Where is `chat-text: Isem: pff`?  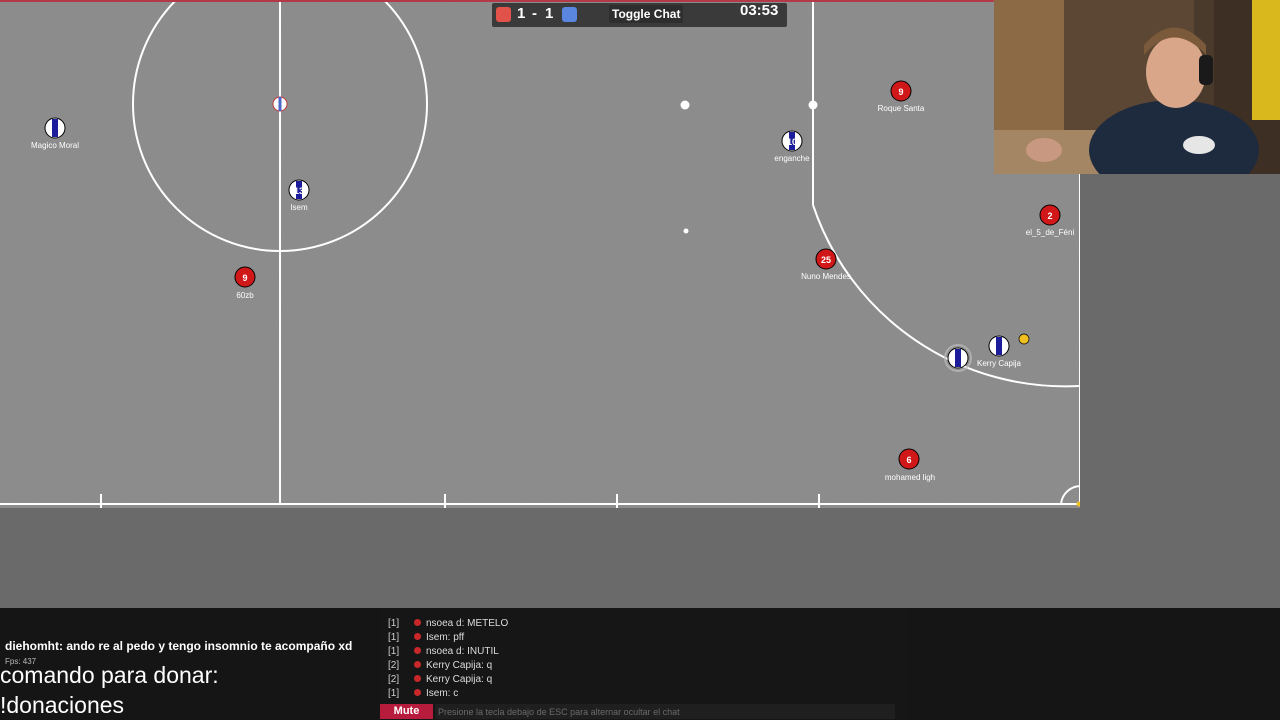
chat-text: Isem: pff is located at coordinates (445, 637).